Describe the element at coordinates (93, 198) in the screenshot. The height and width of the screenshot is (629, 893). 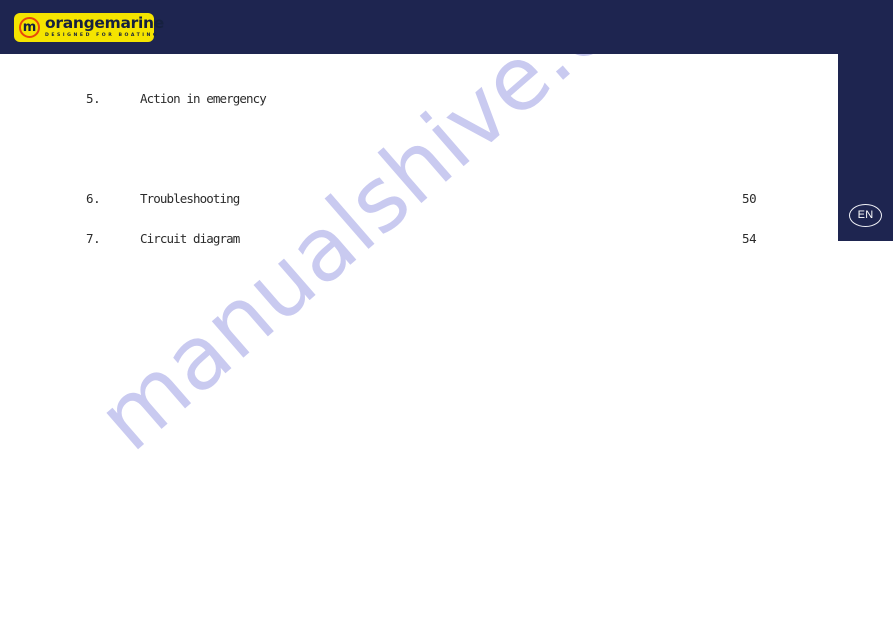
I see `toc-entry-number: 6.` at that location.